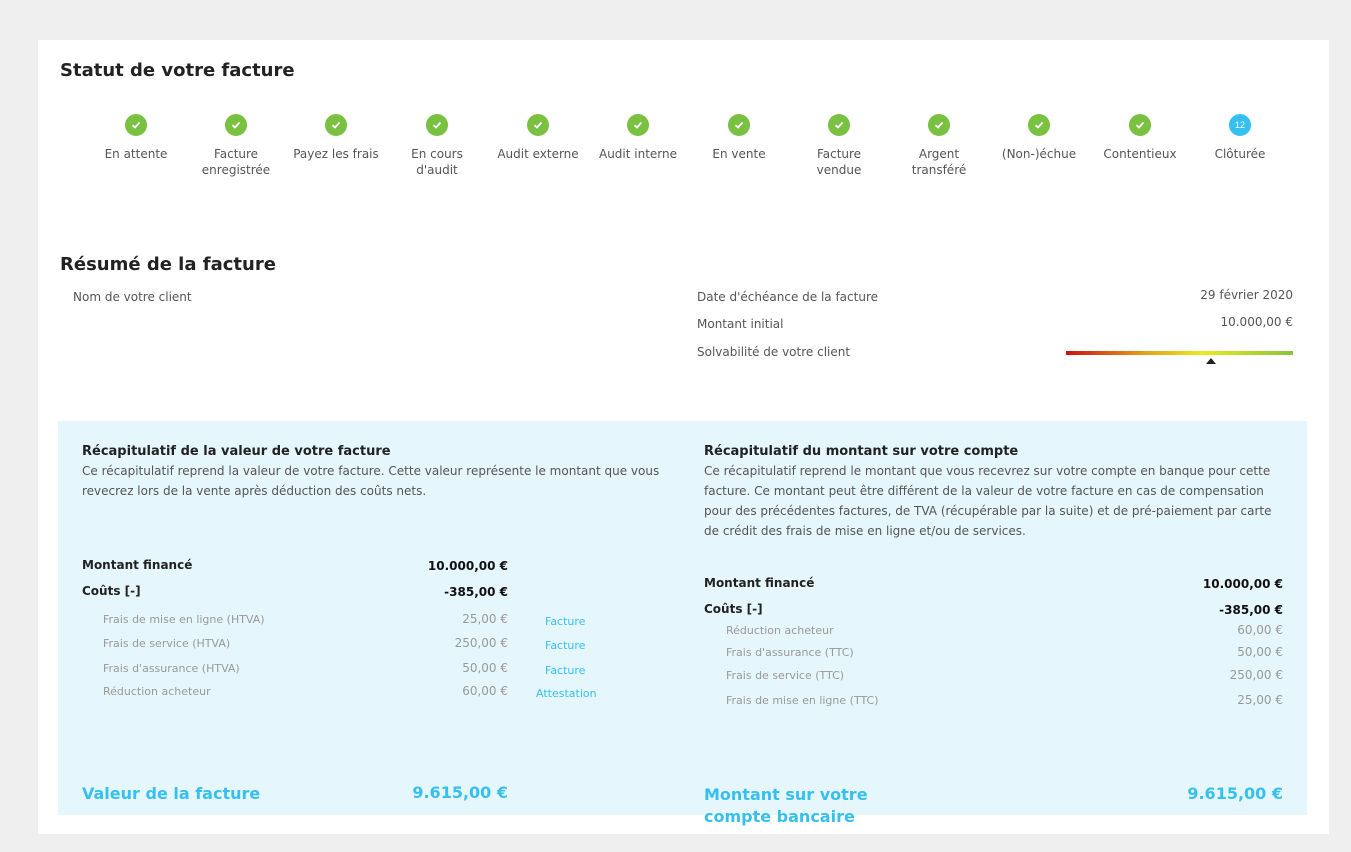  Describe the element at coordinates (236, 162) in the screenshot. I see `step-label: Facture enregistrée` at that location.